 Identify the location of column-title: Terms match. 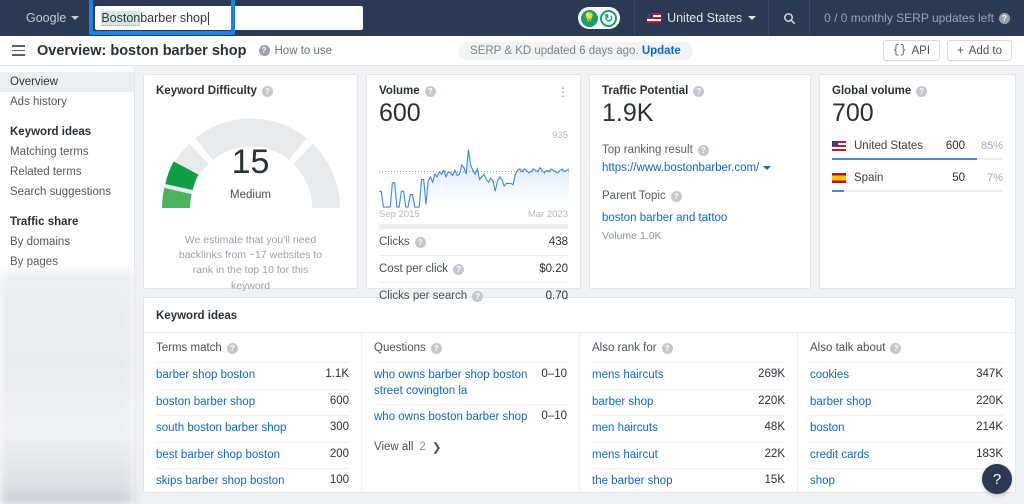
(189, 348).